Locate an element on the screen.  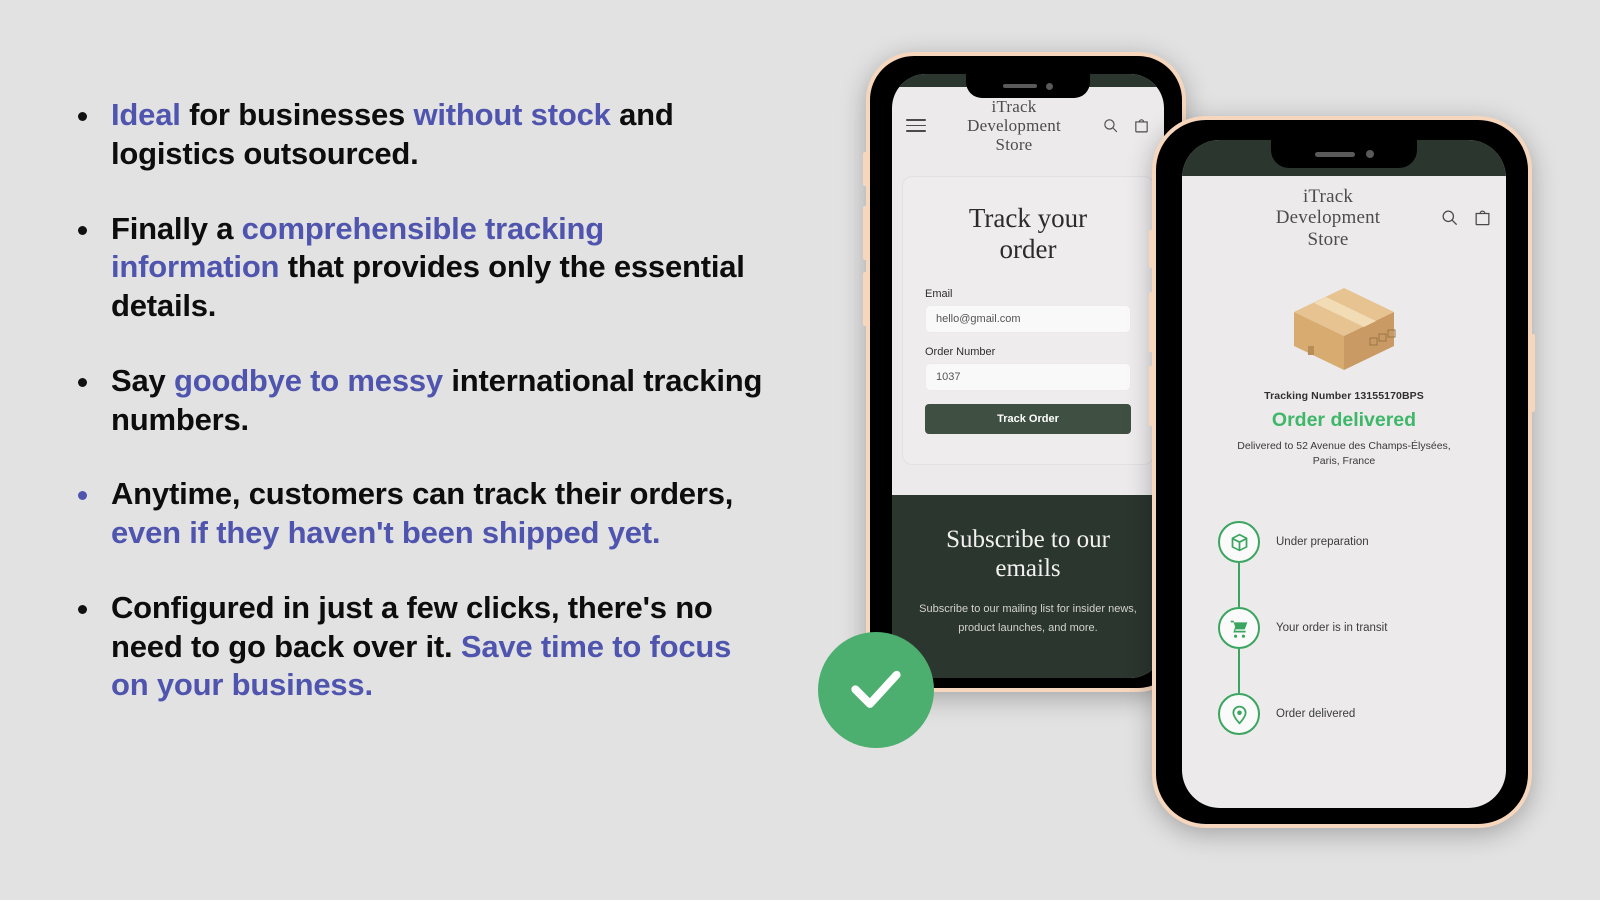
bullet-segment: even if they haven't been shipped yet. is located at coordinates (386, 532).